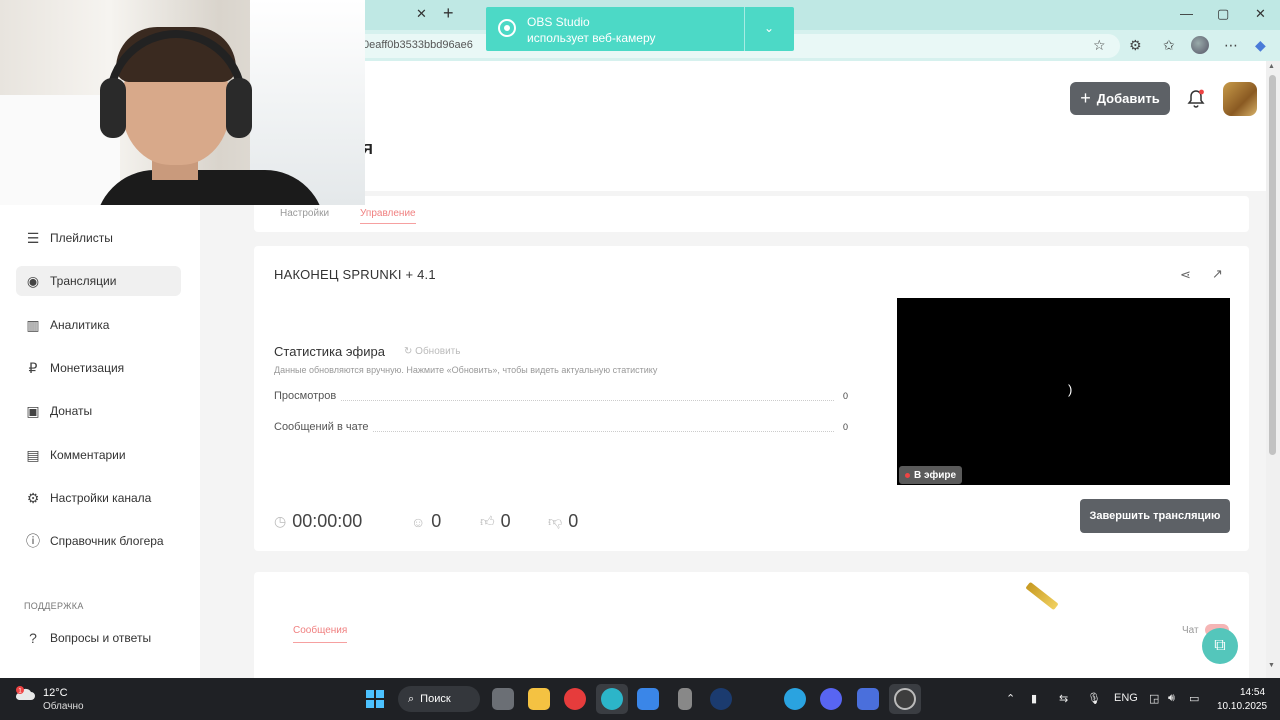  I want to click on language-indicator: ENG, so click(1126, 698).